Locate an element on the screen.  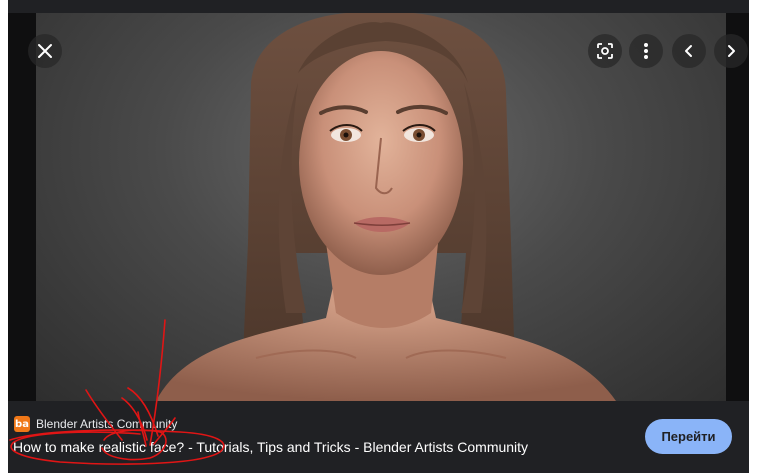
source-favicon: ba is located at coordinates (22, 424).